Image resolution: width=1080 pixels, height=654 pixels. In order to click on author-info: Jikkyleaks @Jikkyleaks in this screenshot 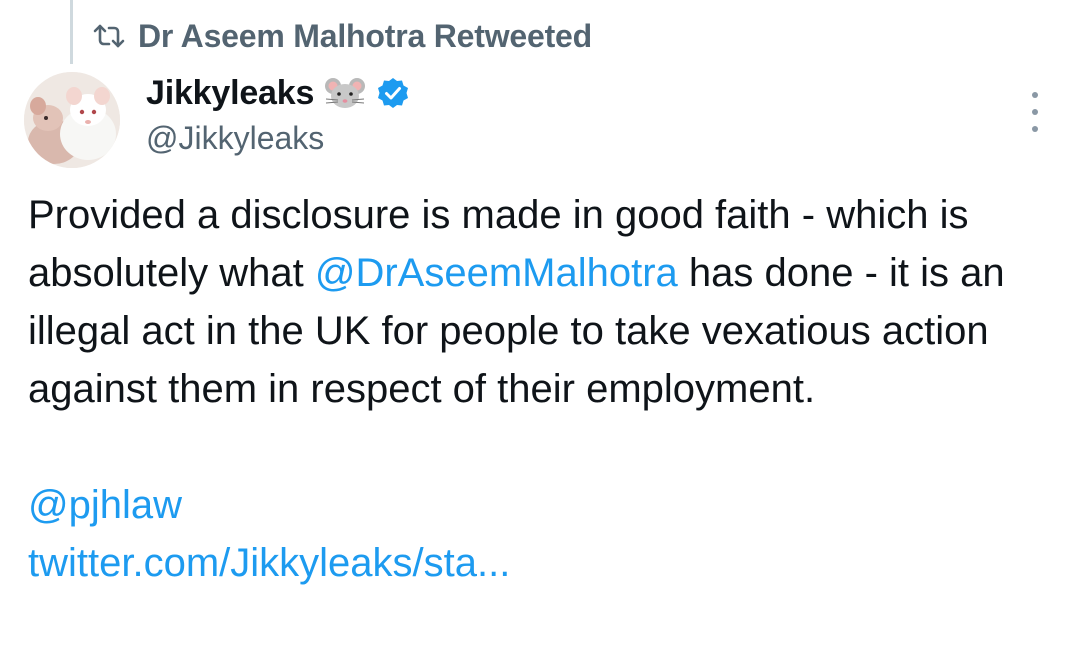, I will do `click(278, 113)`.